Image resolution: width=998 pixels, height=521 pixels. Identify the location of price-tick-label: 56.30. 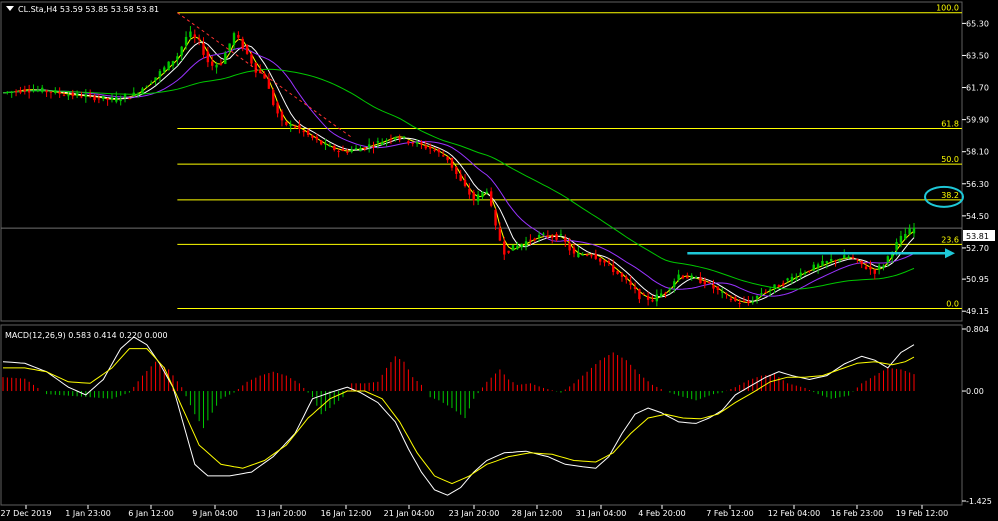
(977, 184).